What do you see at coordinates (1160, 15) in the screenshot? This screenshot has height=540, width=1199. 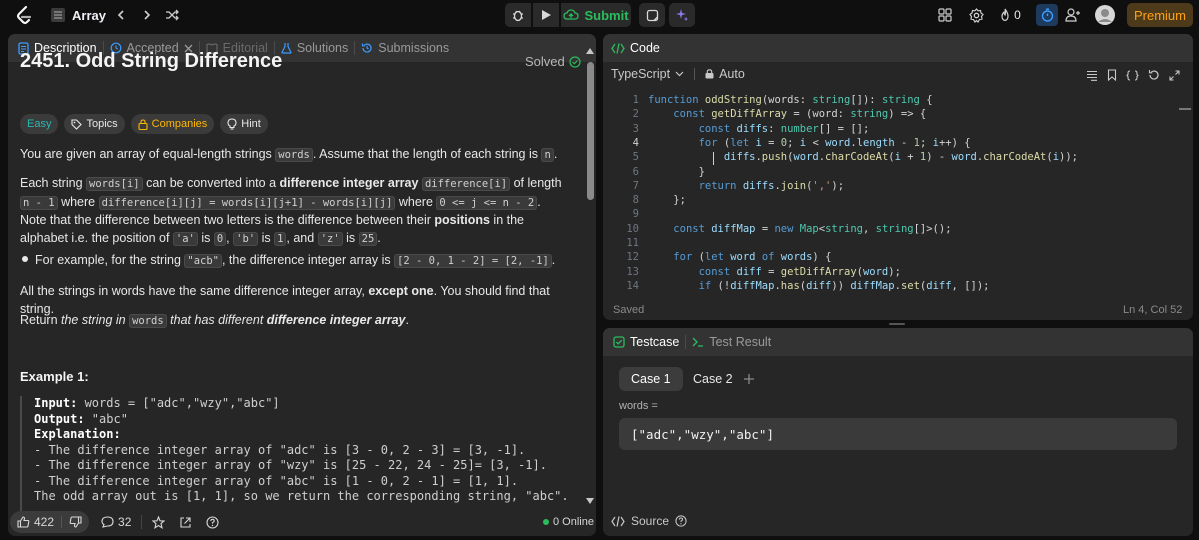 I see `premium-button: Premium` at bounding box center [1160, 15].